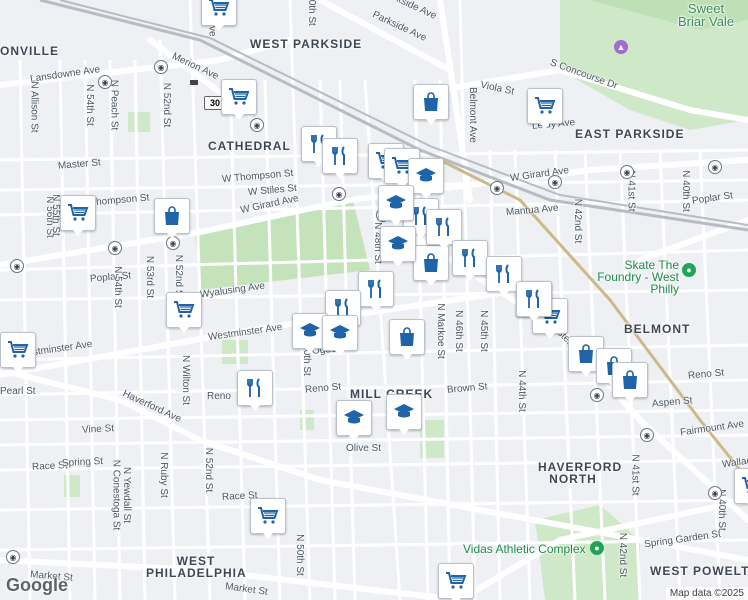  Describe the element at coordinates (127, 495) in the screenshot. I see `street-label: N Yewdall St` at that location.